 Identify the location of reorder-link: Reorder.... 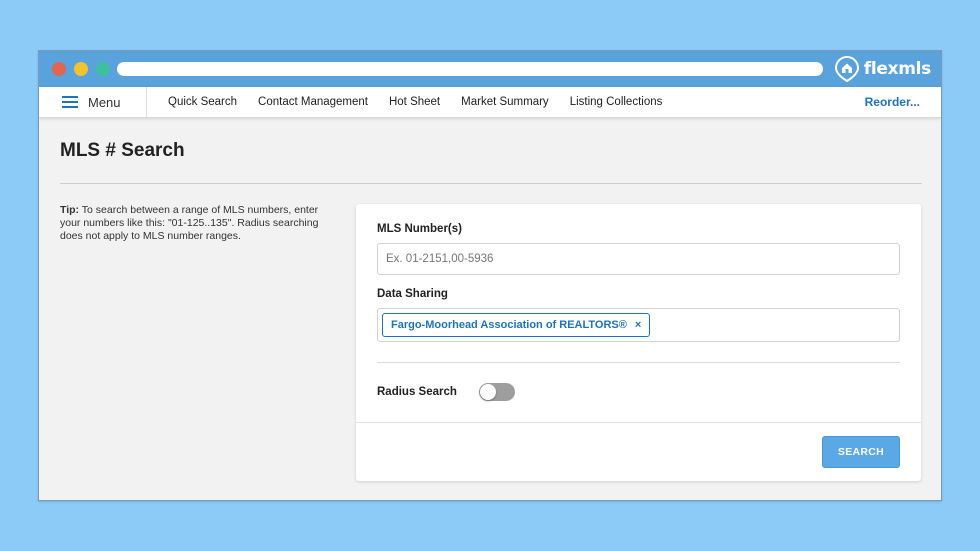
(892, 102).